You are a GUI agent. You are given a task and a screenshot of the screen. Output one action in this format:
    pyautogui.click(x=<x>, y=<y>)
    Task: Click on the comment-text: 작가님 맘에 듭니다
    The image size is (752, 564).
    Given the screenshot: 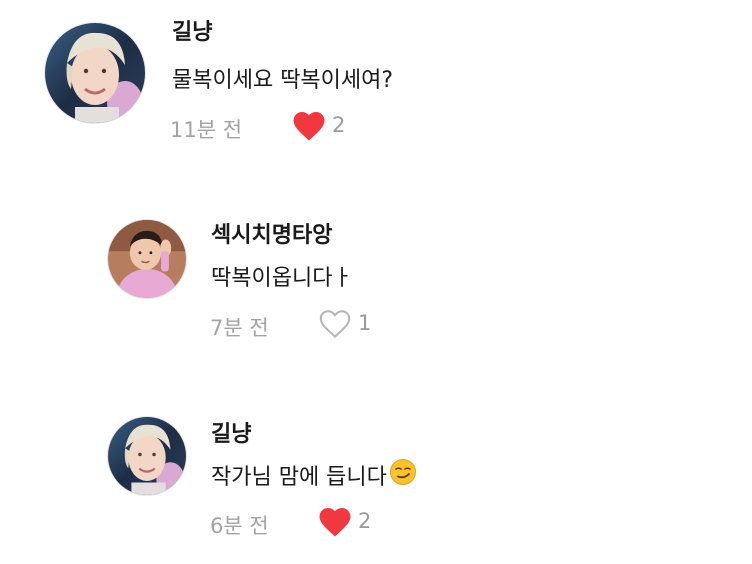 What is the action you would take?
    pyautogui.click(x=314, y=475)
    